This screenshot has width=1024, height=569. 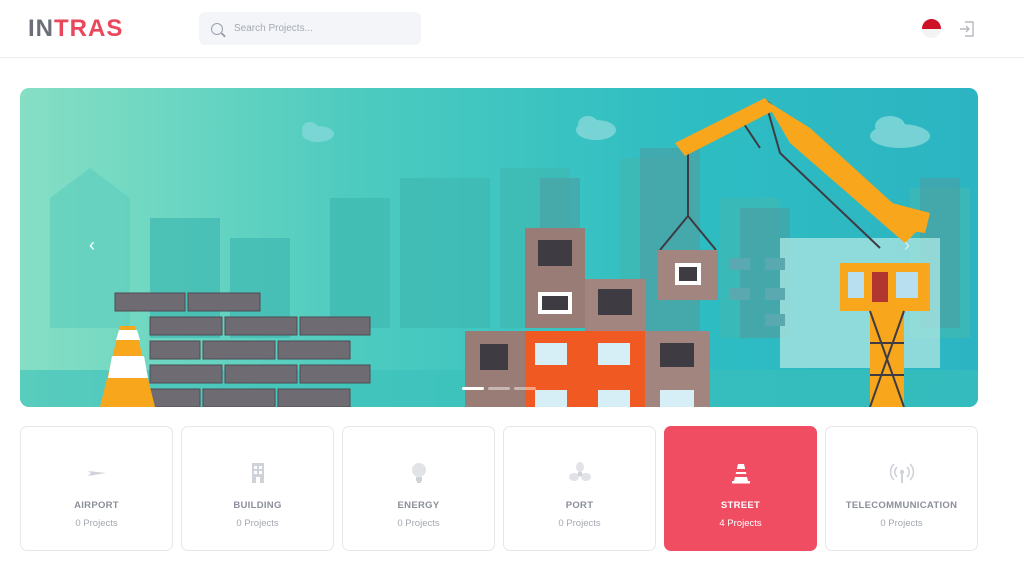 What do you see at coordinates (740, 488) in the screenshot?
I see `category-card-street: STREET 4 Projects` at bounding box center [740, 488].